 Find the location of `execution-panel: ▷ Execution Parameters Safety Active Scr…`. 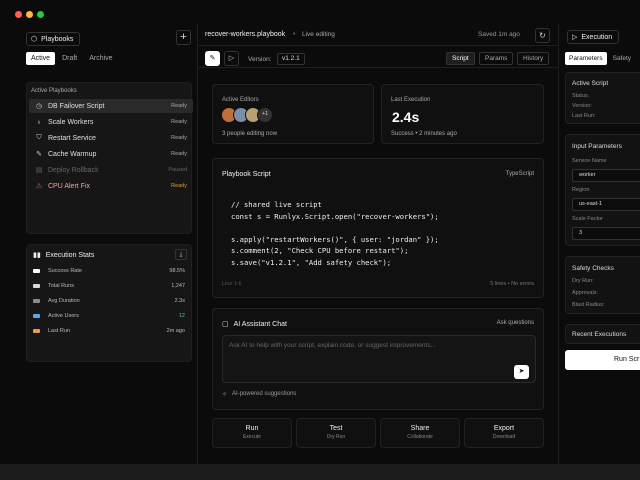

execution-panel: ▷ Execution Parameters Safety Active Scr… is located at coordinates (599, 244).